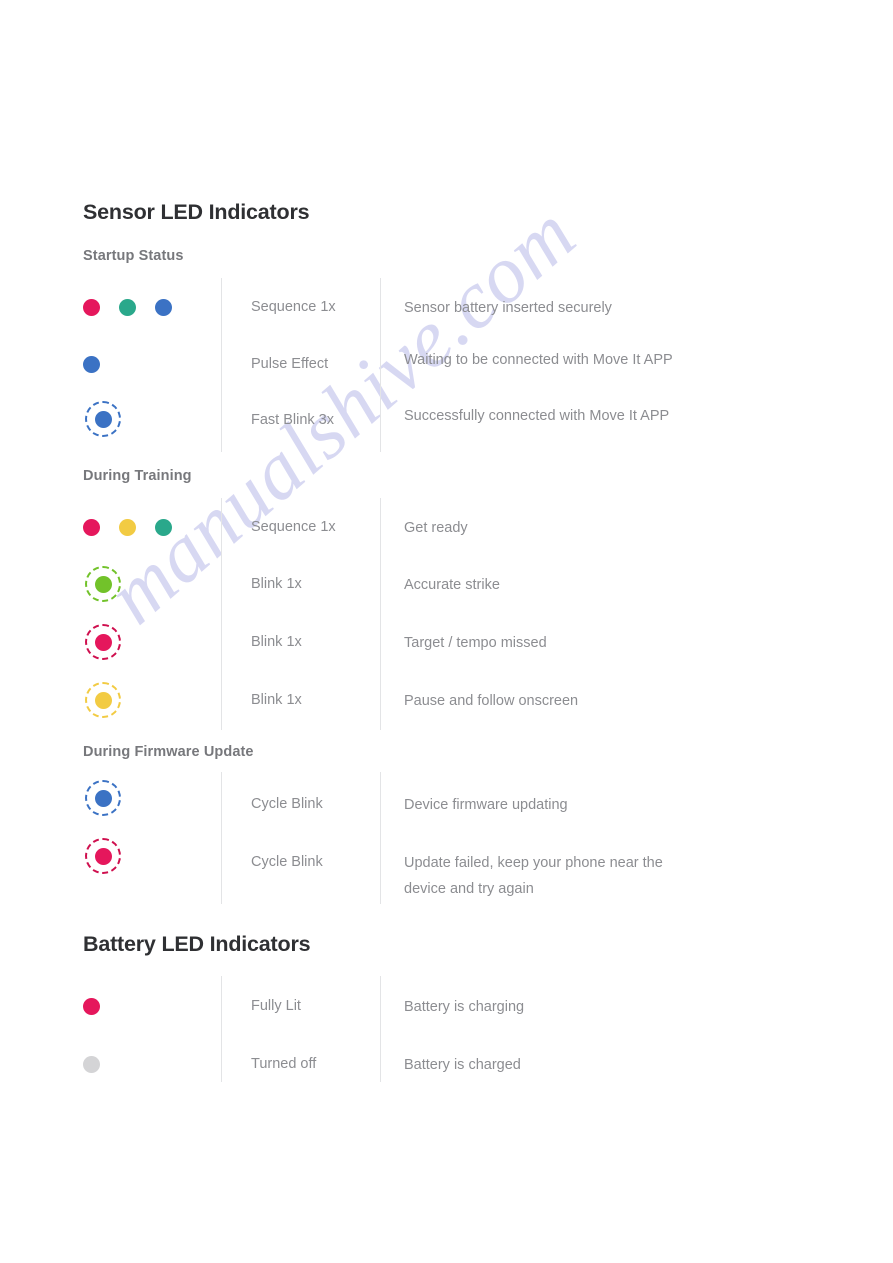 This screenshot has width=893, height=1263. I want to click on led-description: Battery is charging, so click(464, 1007).